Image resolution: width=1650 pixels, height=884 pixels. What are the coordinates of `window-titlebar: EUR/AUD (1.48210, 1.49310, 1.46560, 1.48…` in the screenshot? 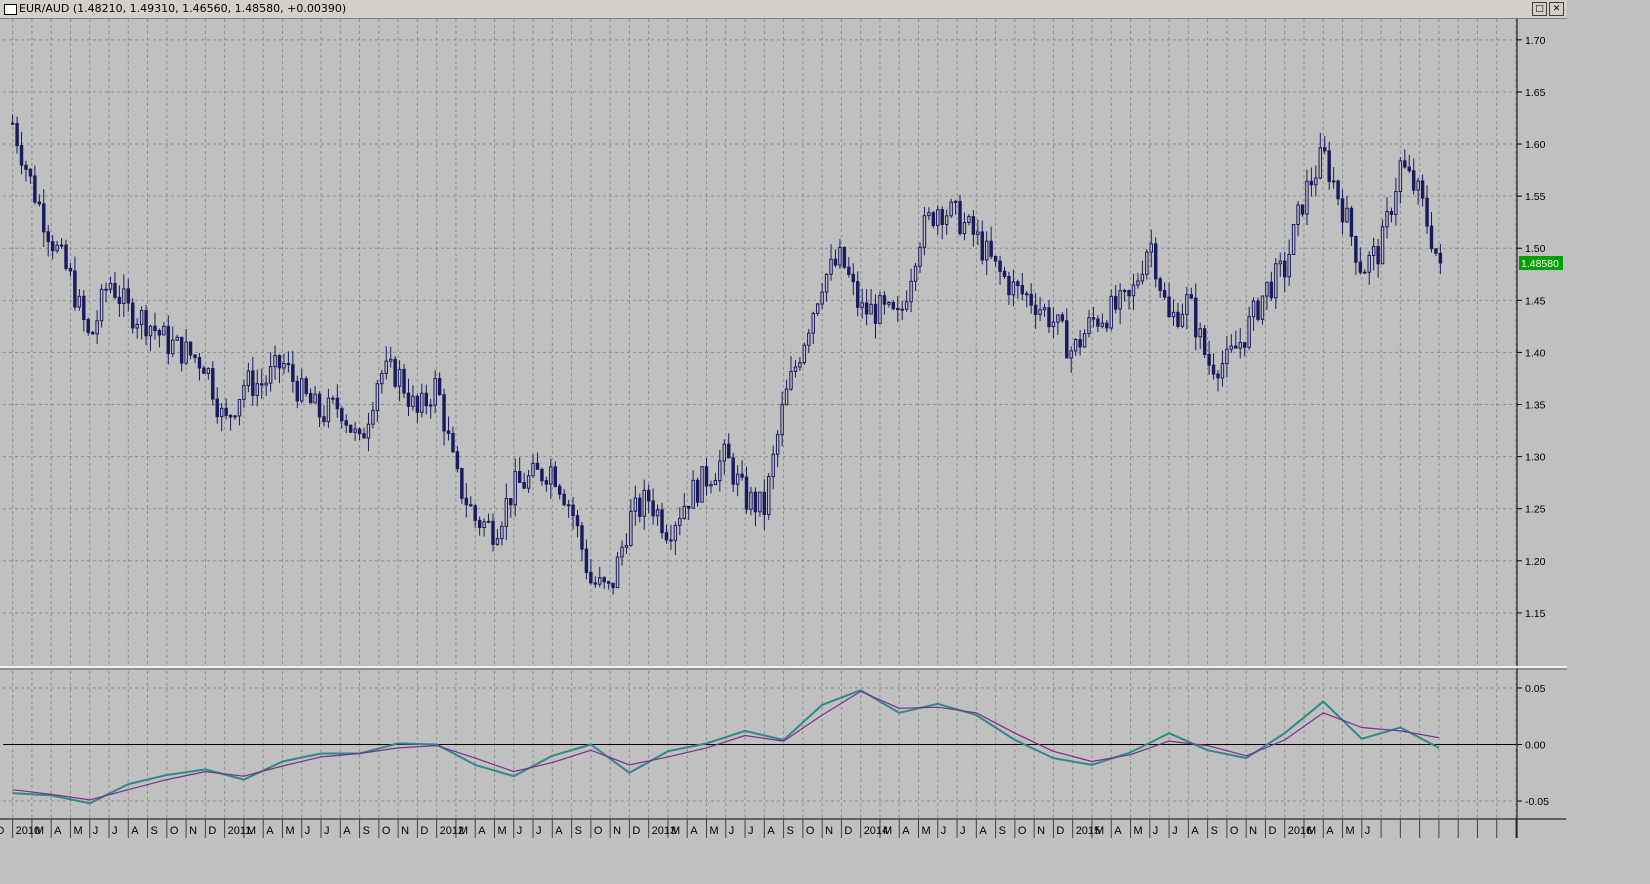 It's located at (783, 9).